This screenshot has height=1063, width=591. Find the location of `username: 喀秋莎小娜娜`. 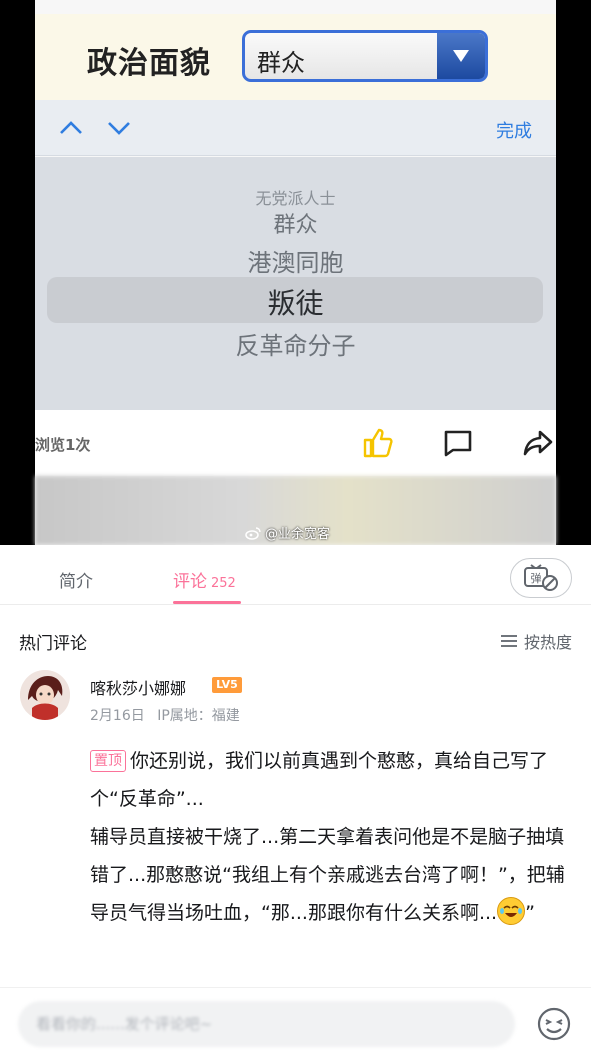

username: 喀秋莎小娜娜 is located at coordinates (138, 687).